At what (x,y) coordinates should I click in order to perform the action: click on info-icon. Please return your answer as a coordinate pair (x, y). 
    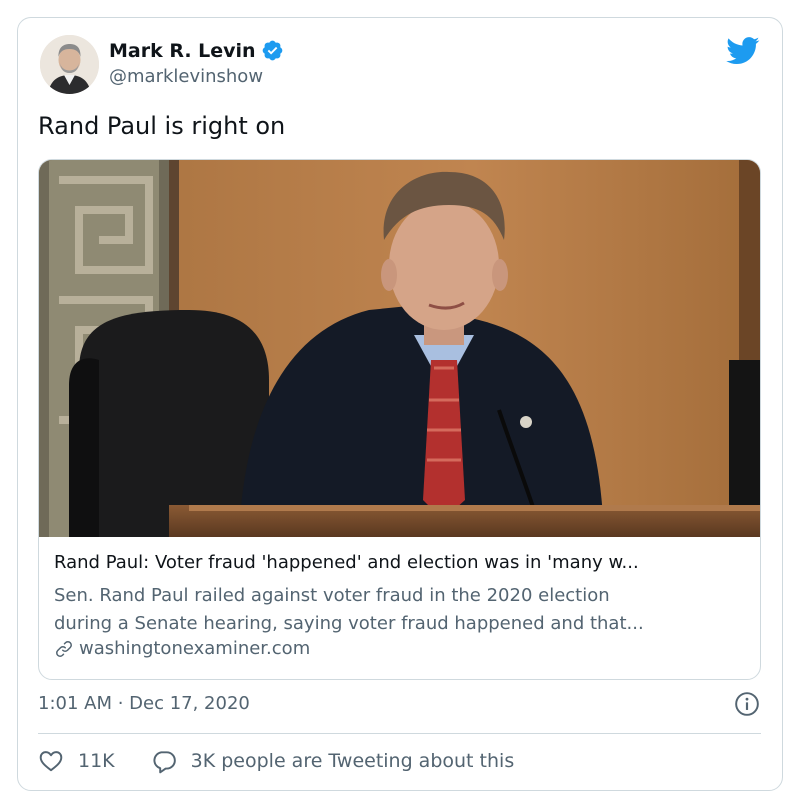
    Looking at the image, I should click on (747, 704).